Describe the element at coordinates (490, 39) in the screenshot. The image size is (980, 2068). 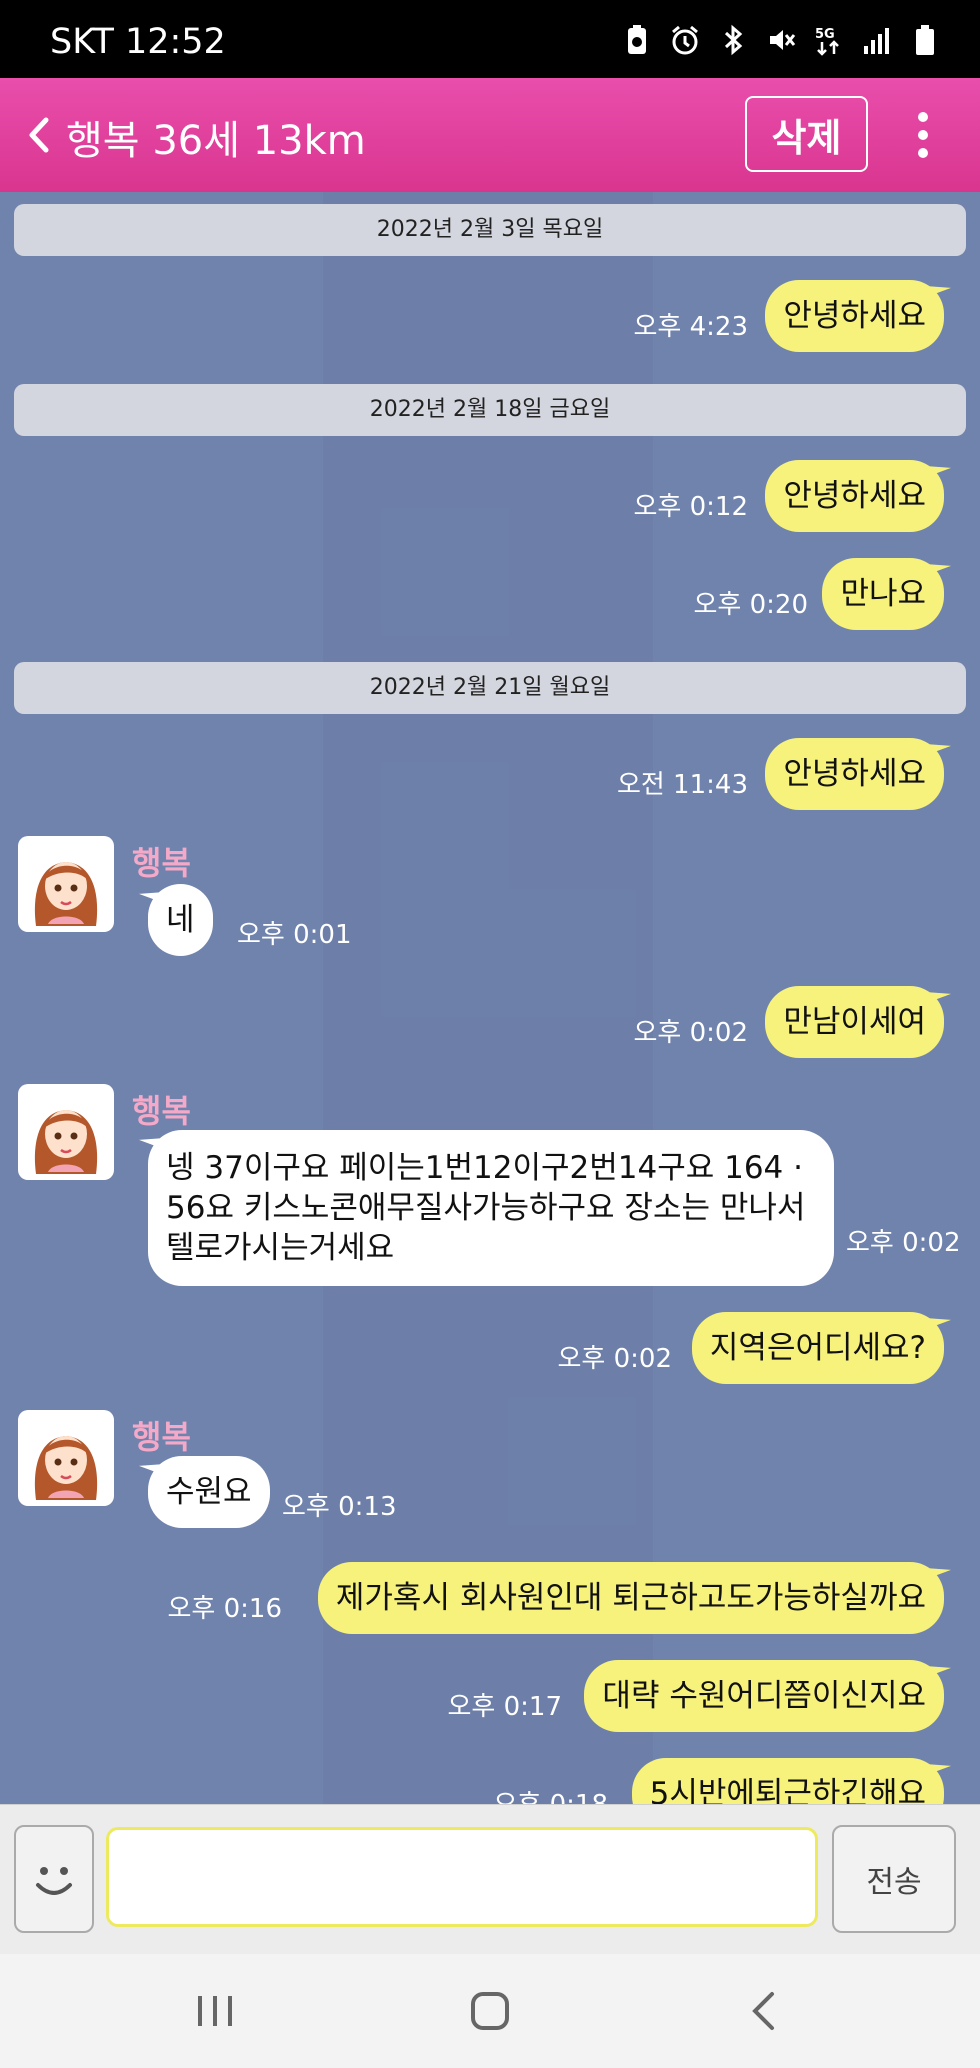
I see `status-bar: SKT 12:52 5G` at that location.